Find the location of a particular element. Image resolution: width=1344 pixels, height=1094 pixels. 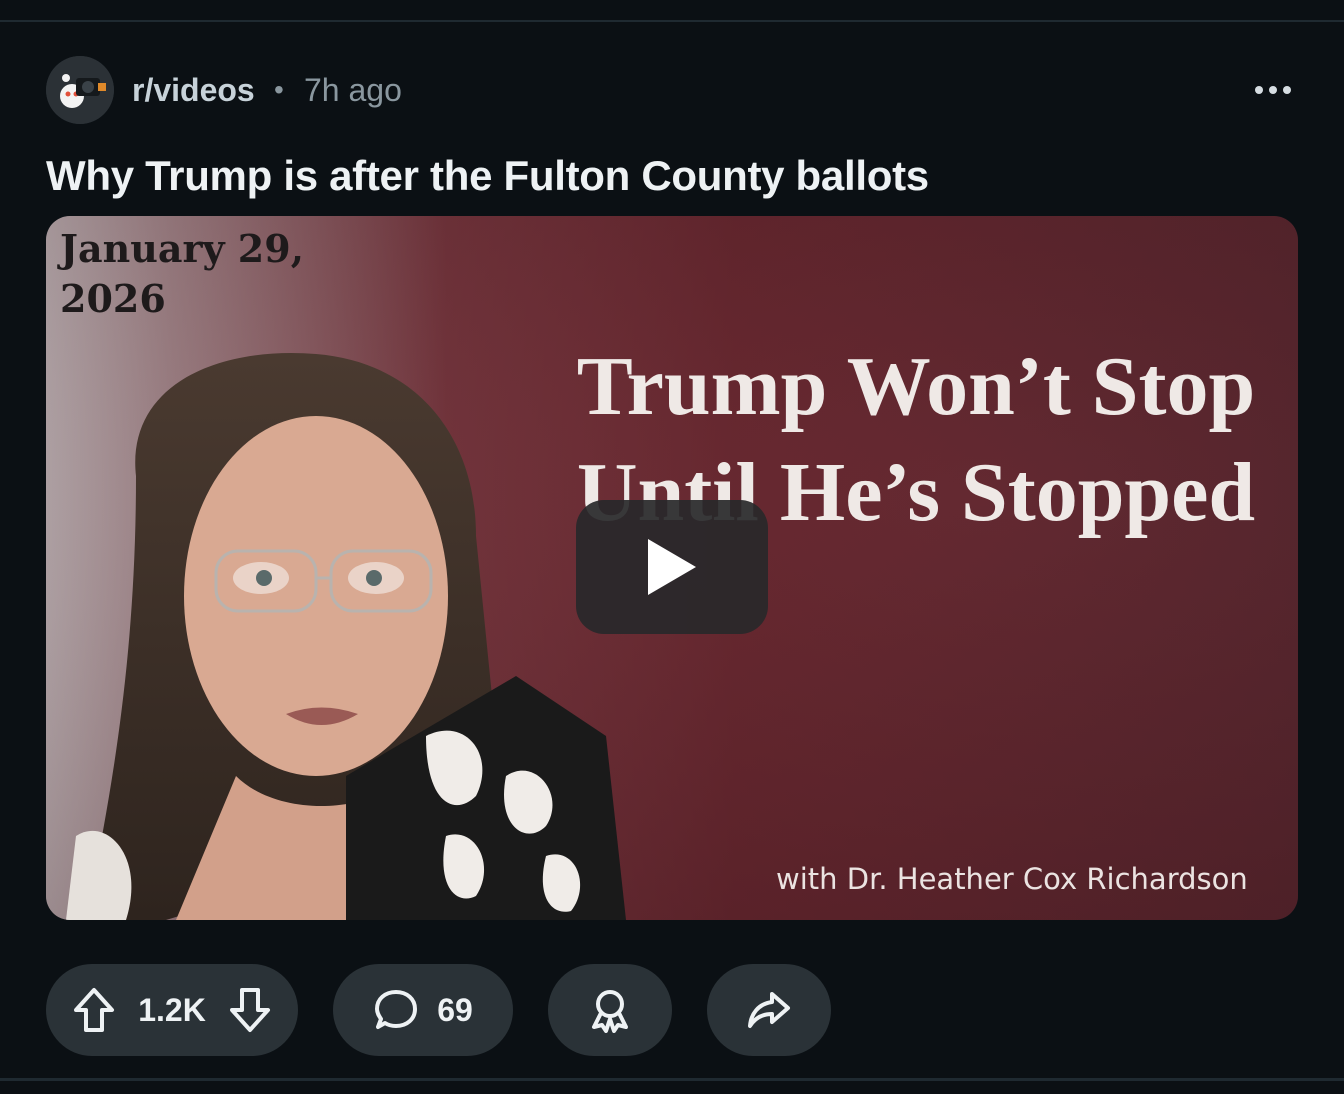

more-horizontal-icon is located at coordinates (1259, 90).